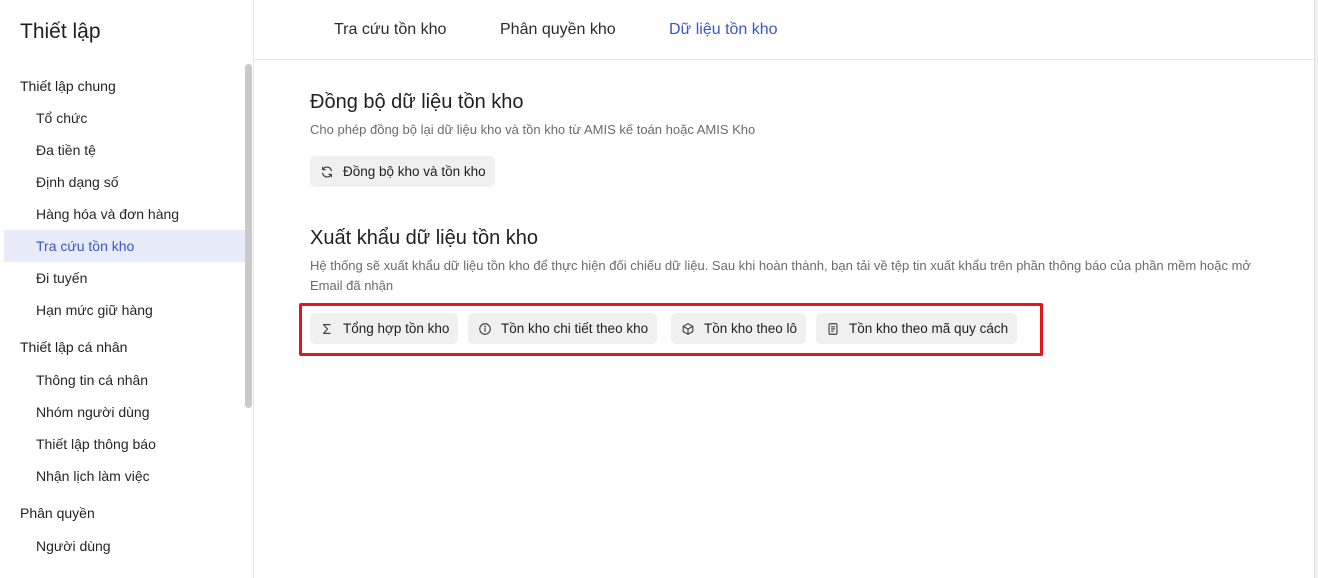 The width and height of the screenshot is (1318, 578). What do you see at coordinates (671, 329) in the screenshot?
I see `highlight-annotation-box` at bounding box center [671, 329].